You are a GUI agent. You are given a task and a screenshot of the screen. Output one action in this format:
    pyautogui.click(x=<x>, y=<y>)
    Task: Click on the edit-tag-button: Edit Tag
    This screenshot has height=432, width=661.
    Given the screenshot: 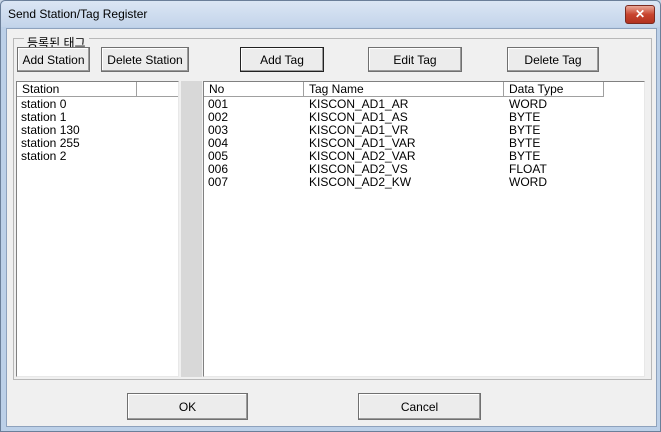 What is the action you would take?
    pyautogui.click(x=415, y=59)
    